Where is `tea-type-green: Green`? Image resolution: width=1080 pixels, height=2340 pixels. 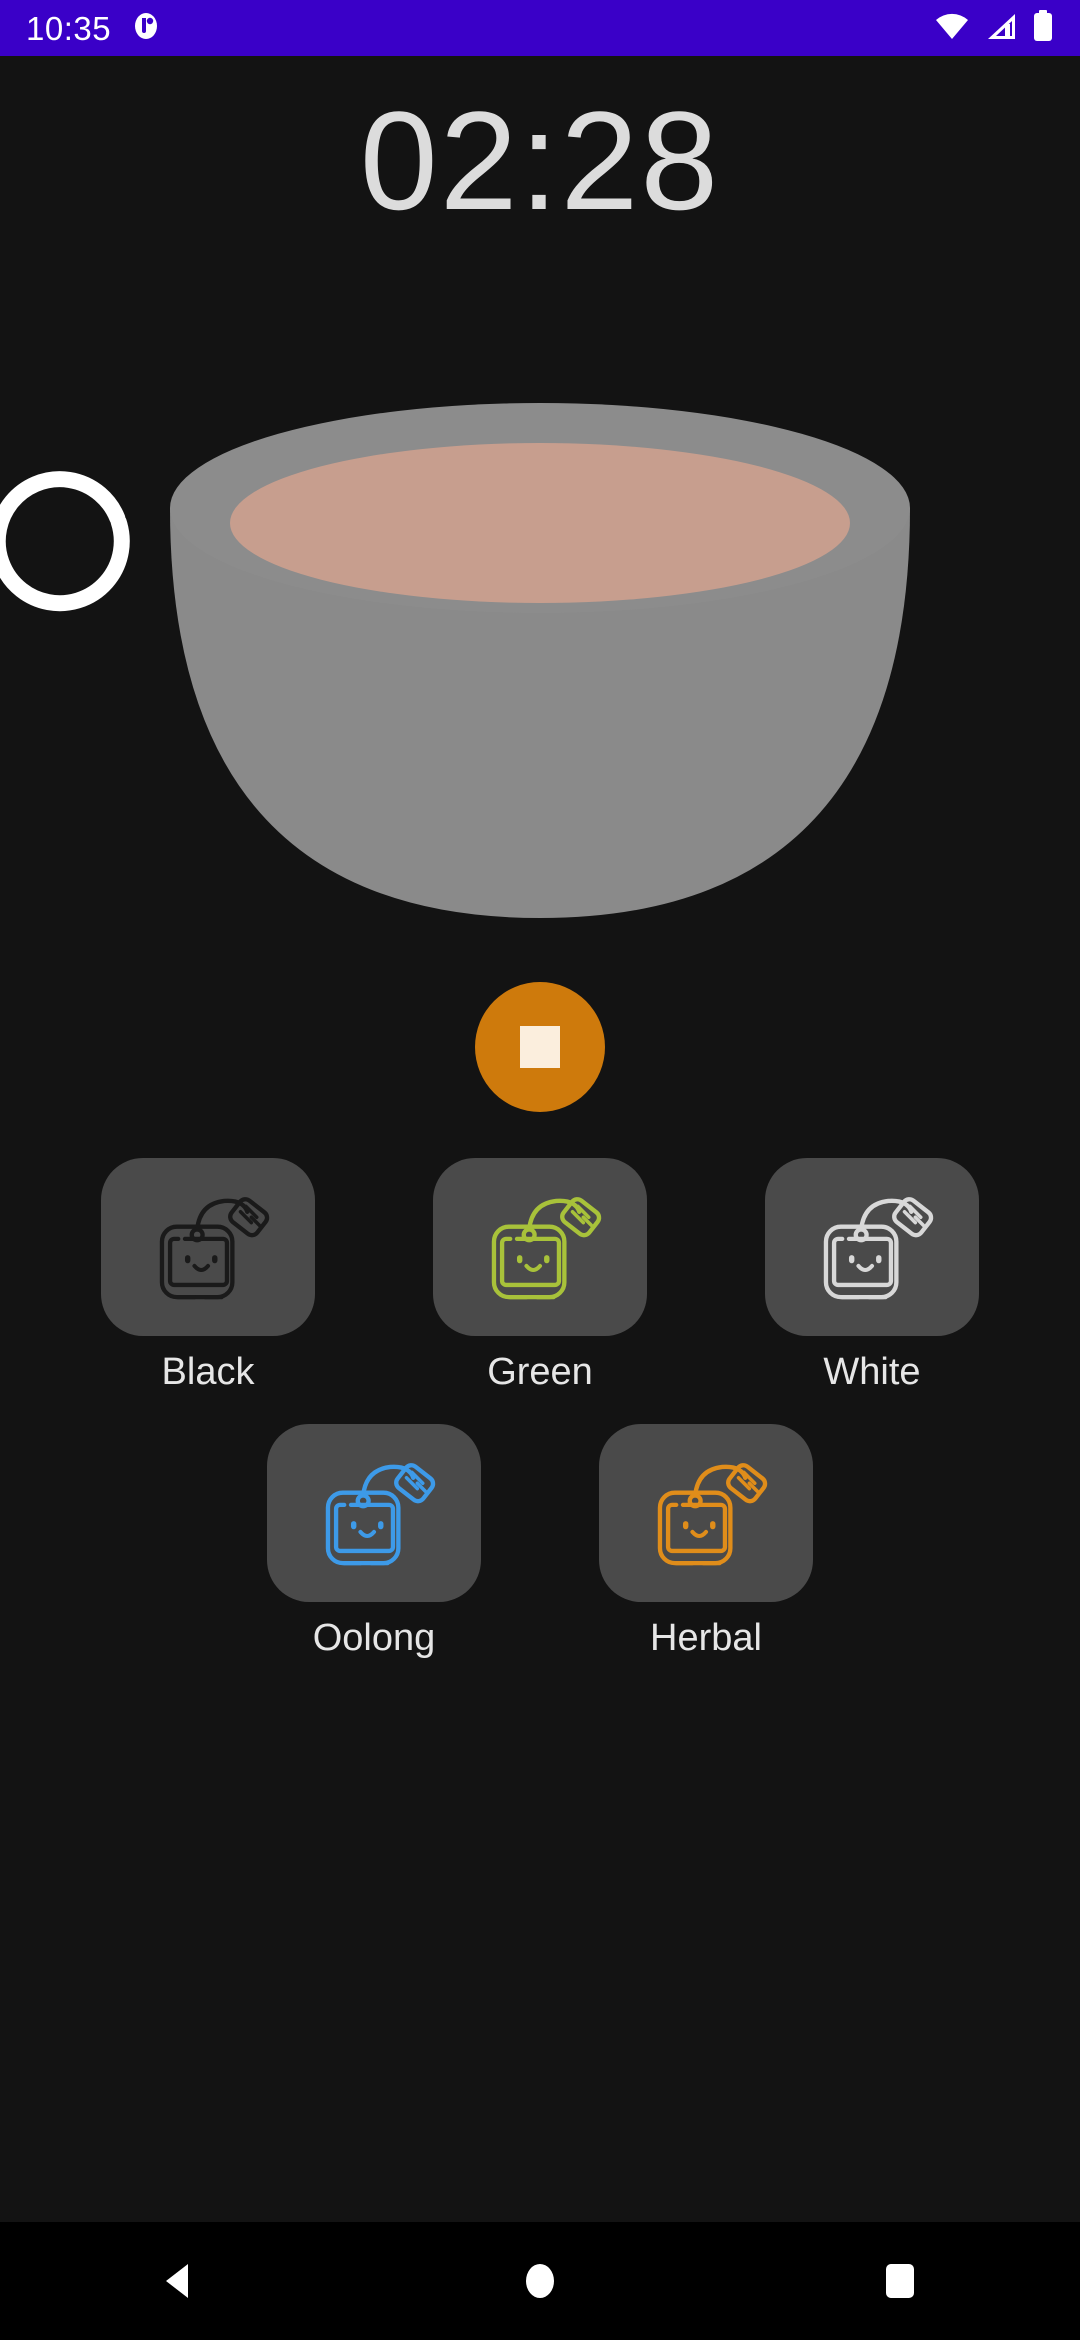
tea-type-green: Green is located at coordinates (540, 1277).